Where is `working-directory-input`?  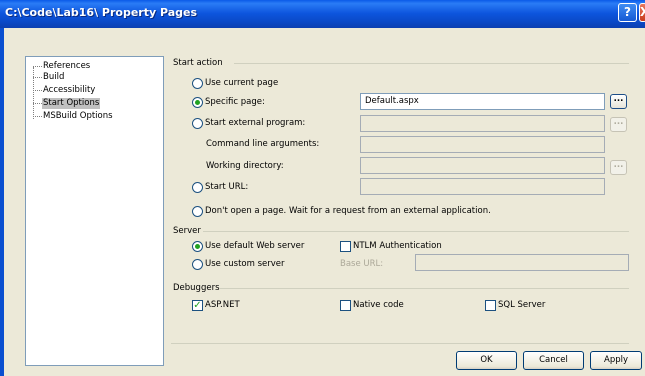
working-directory-input is located at coordinates (482, 165).